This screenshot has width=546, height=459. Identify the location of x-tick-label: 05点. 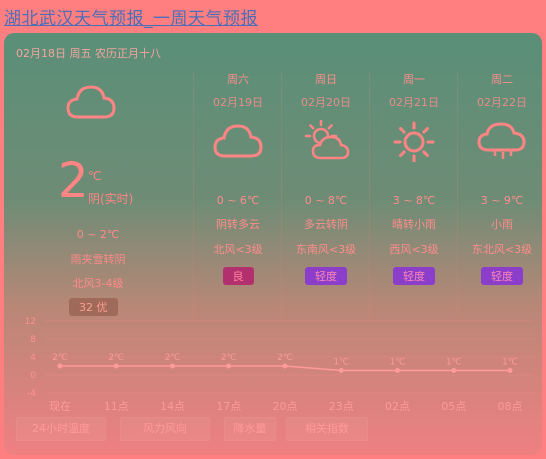
(453, 406).